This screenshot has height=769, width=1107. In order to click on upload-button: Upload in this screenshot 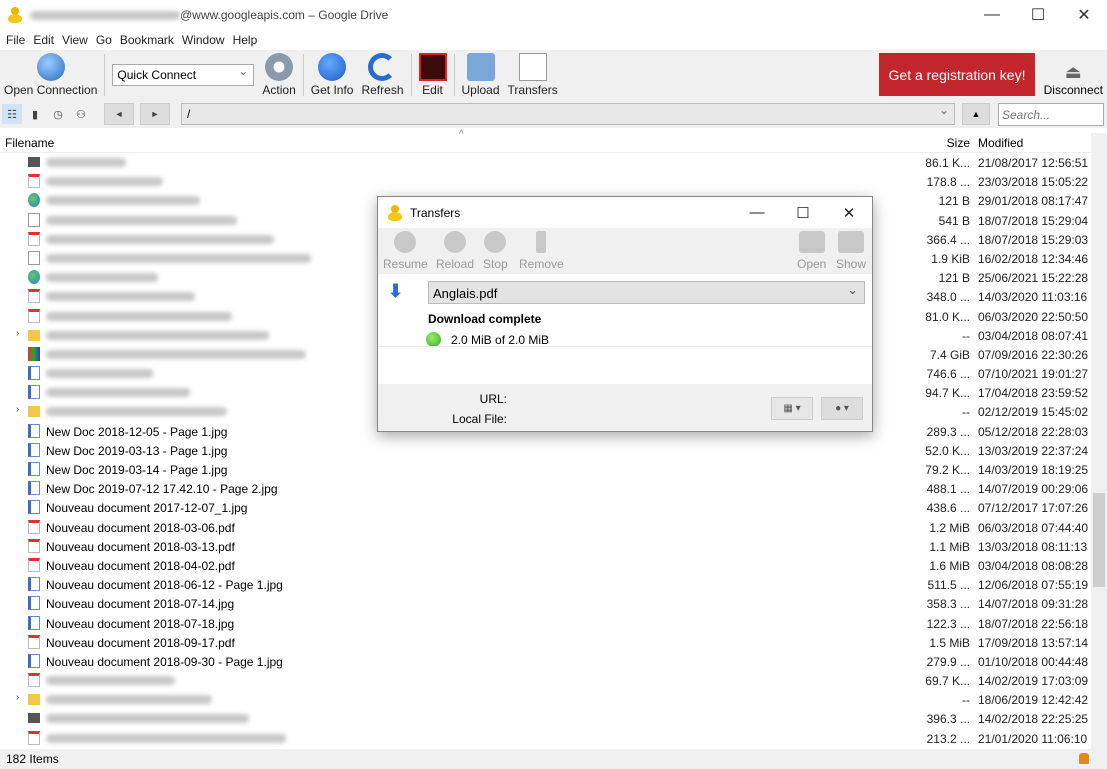, I will do `click(481, 76)`.